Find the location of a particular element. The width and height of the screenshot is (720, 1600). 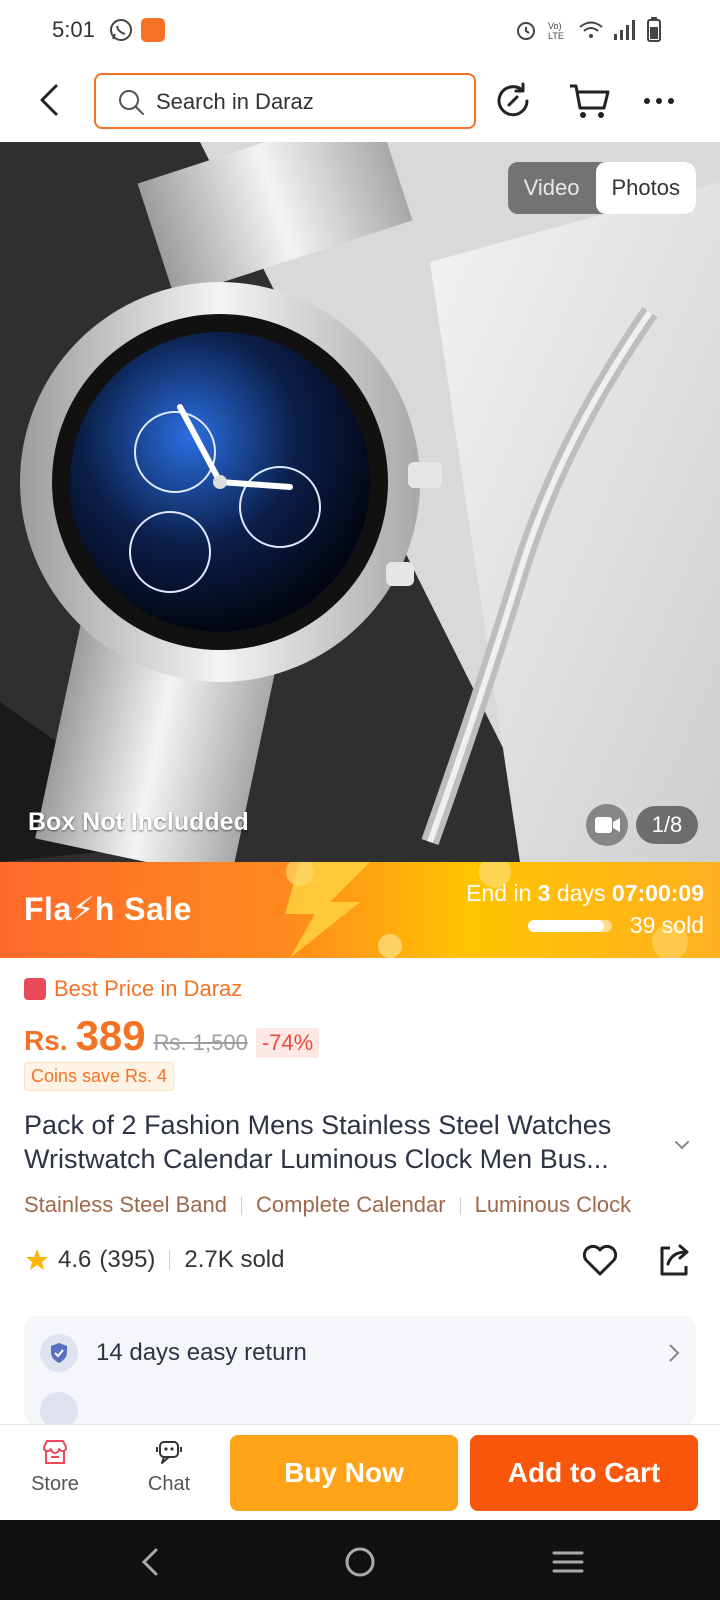

chat-icon is located at coordinates (169, 1452).